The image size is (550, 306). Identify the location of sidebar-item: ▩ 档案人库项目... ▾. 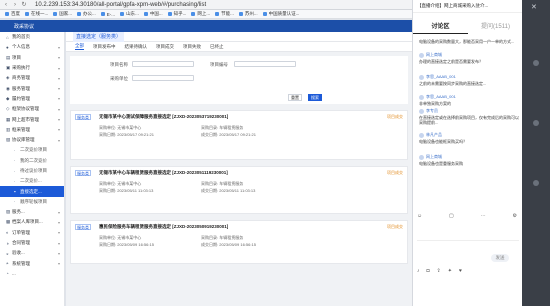
(32, 222).